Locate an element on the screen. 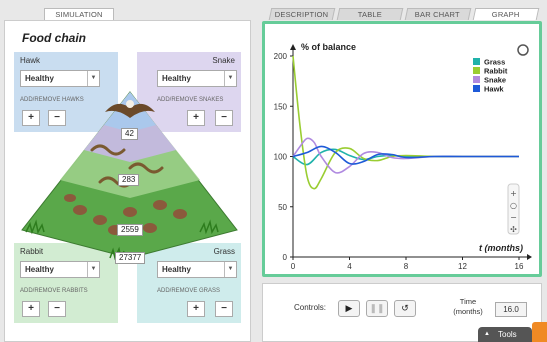  zoom-out-icon: − is located at coordinates (513, 217).